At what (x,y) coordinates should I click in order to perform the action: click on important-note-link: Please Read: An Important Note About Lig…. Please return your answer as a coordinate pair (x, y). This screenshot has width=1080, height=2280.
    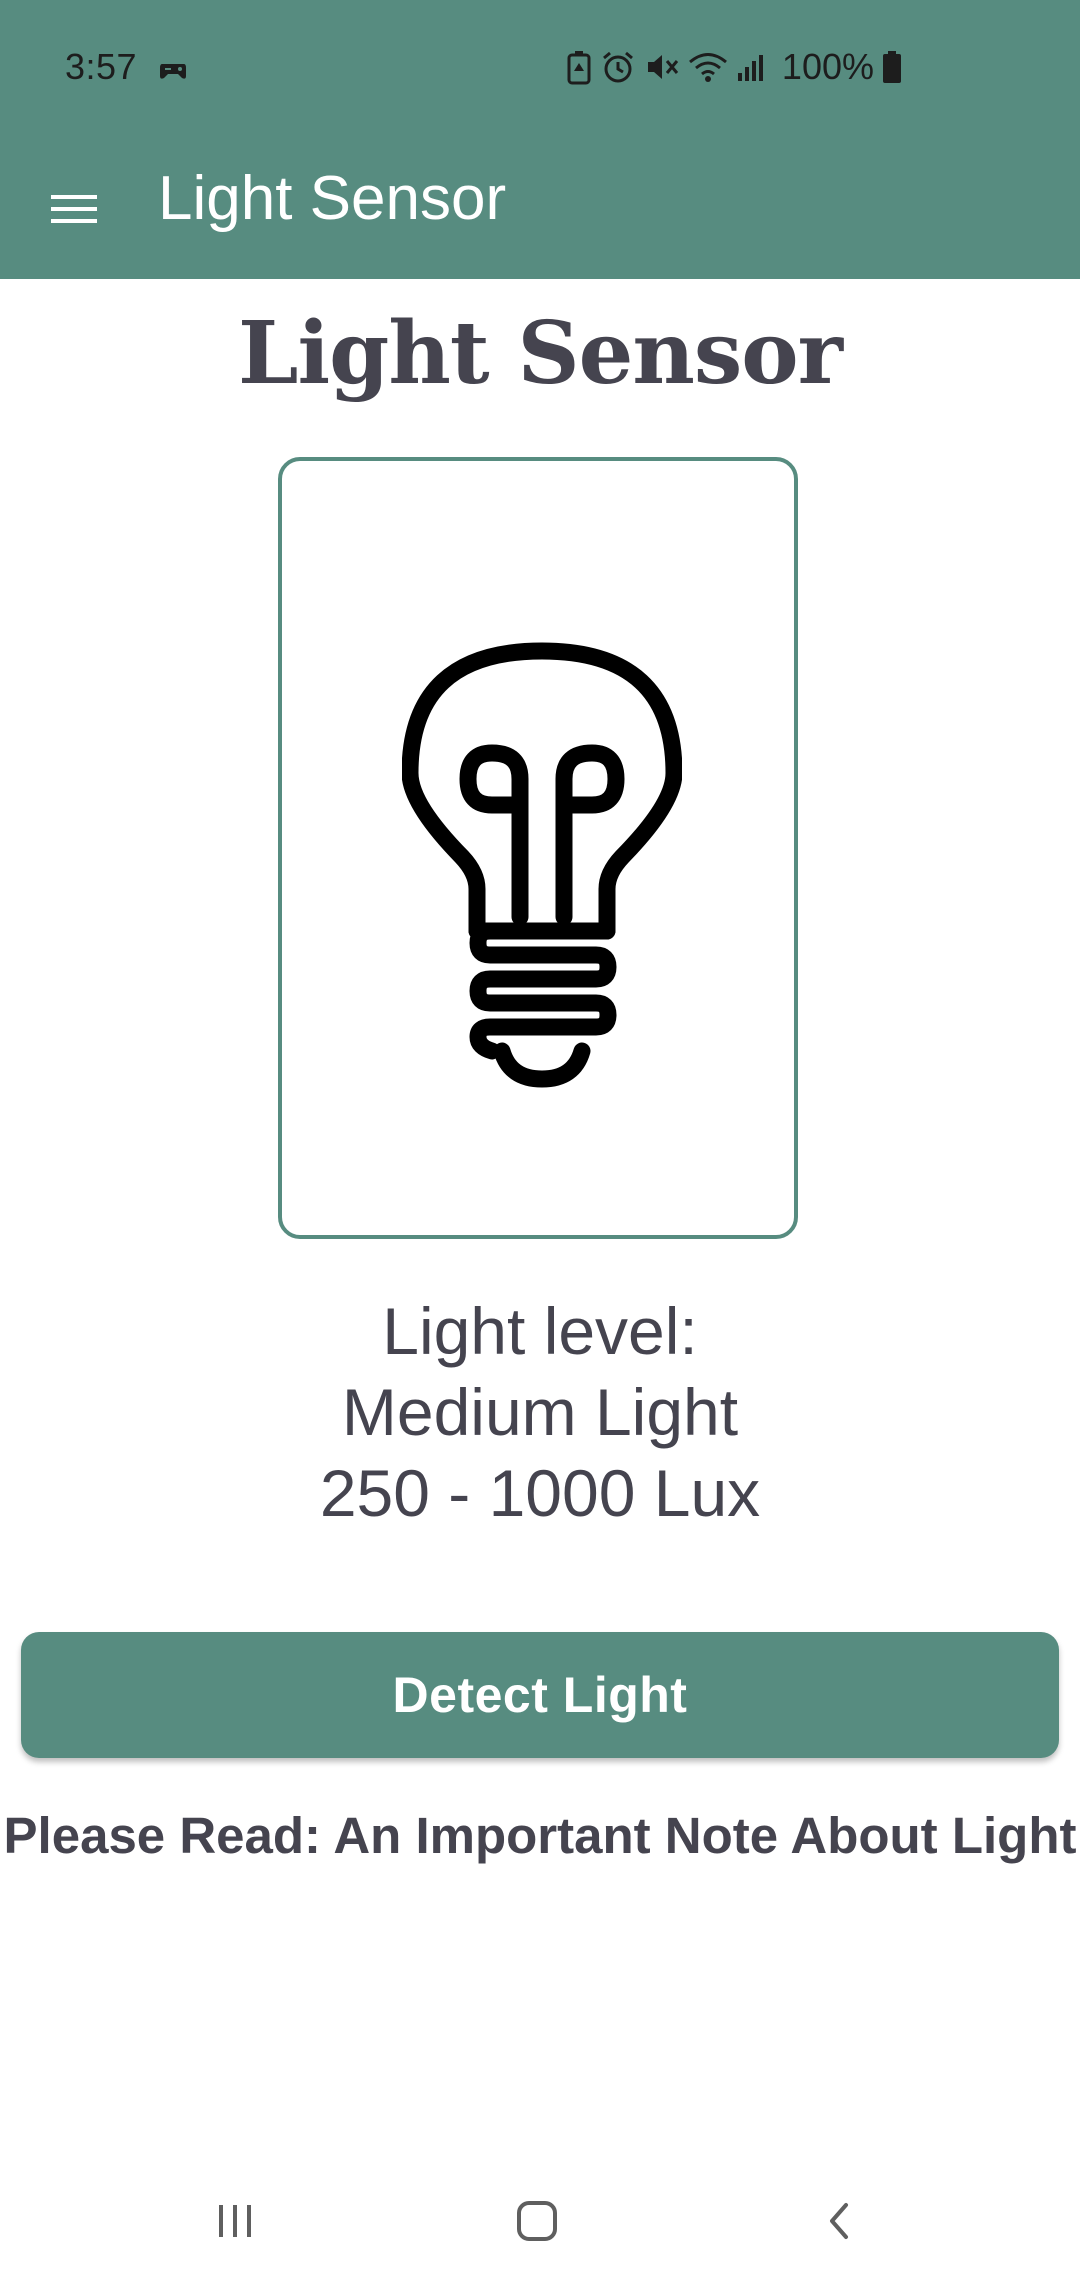
    Looking at the image, I should click on (540, 1835).